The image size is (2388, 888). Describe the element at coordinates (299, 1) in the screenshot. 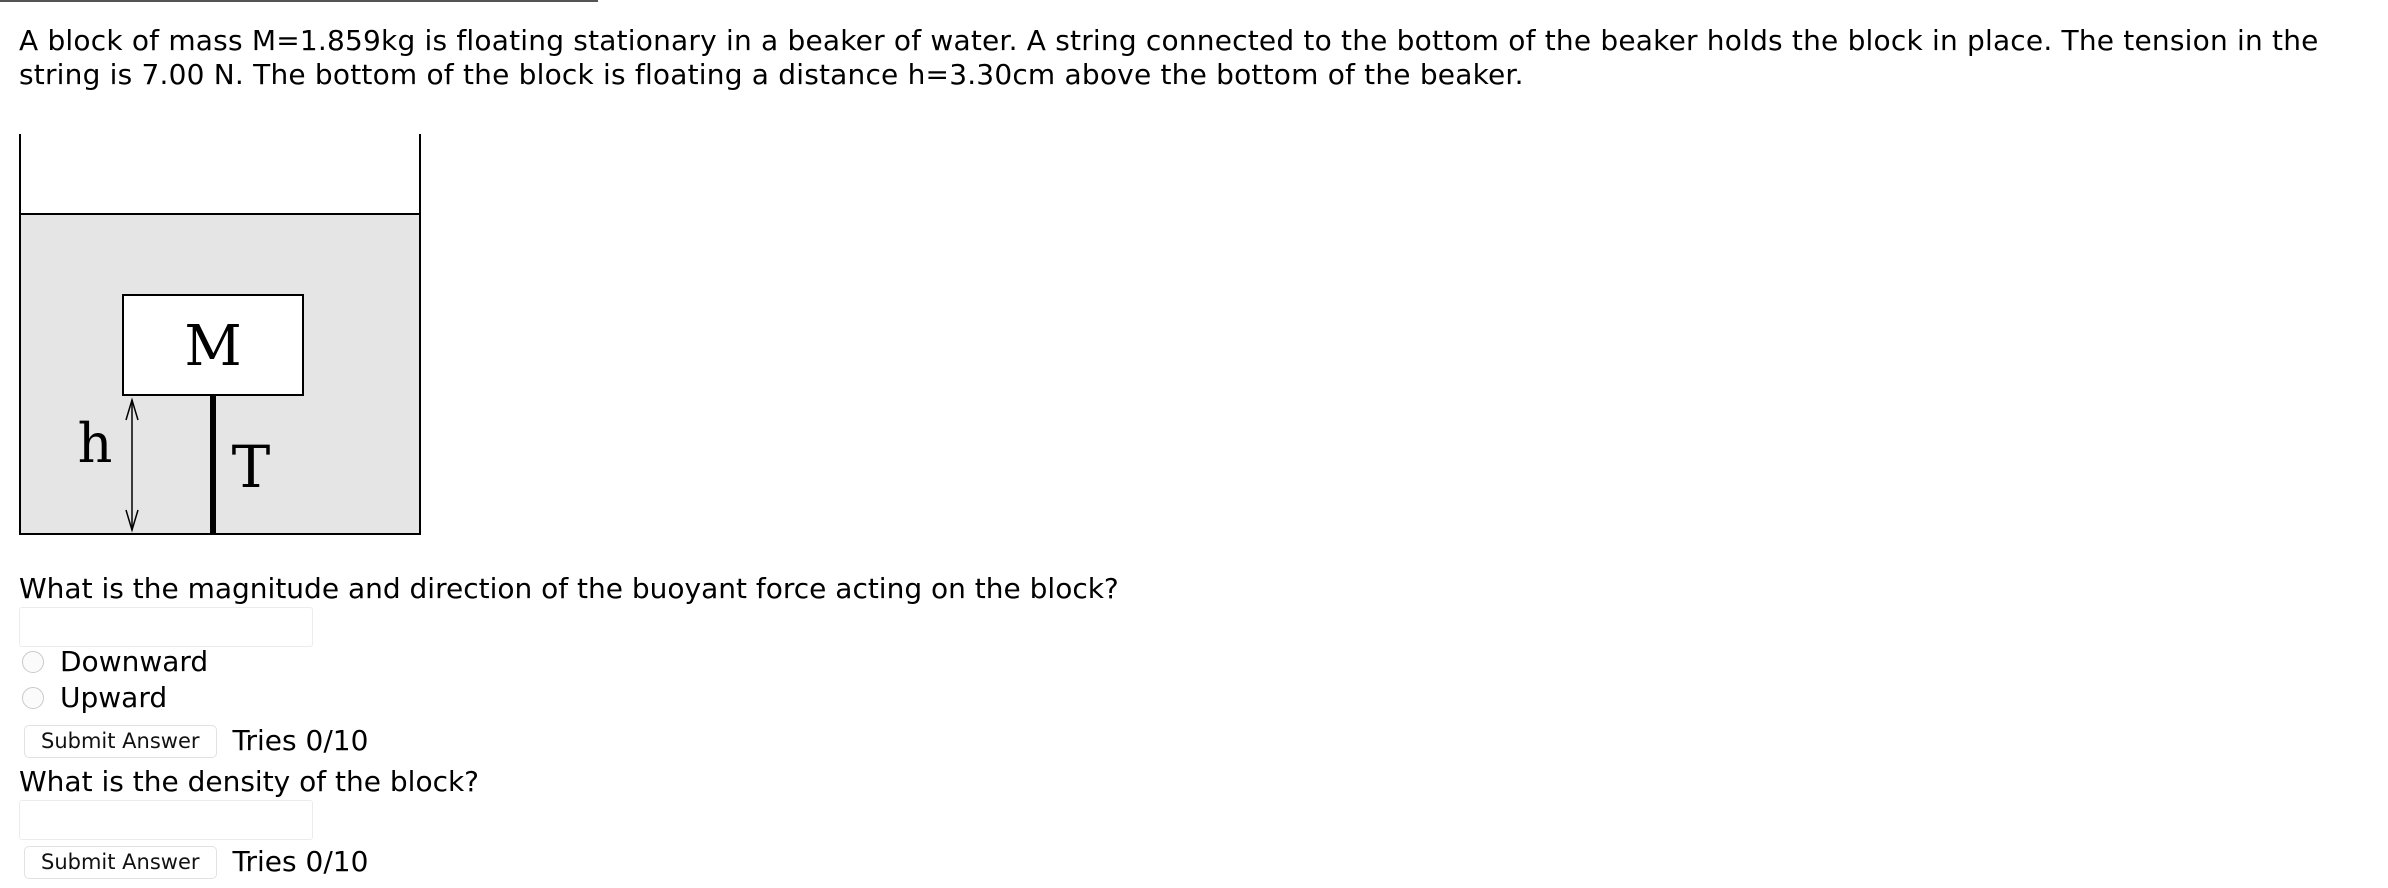

I see `top-divider` at that location.